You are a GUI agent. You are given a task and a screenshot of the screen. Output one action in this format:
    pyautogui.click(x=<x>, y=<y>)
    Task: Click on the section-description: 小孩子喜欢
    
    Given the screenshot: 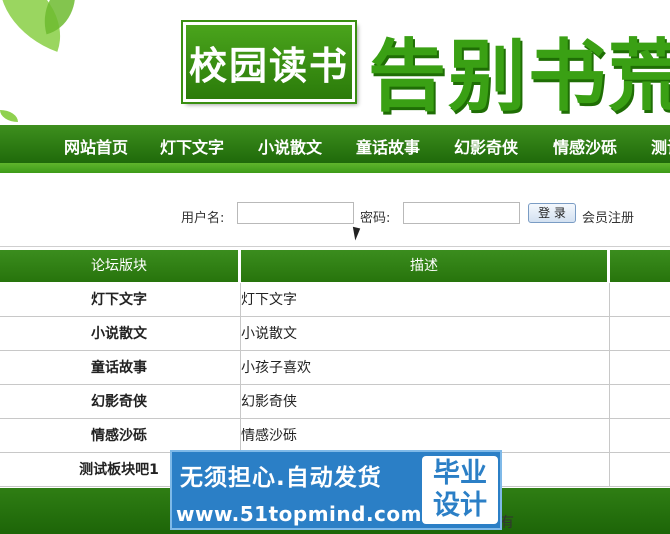 What is the action you would take?
    pyautogui.click(x=424, y=368)
    